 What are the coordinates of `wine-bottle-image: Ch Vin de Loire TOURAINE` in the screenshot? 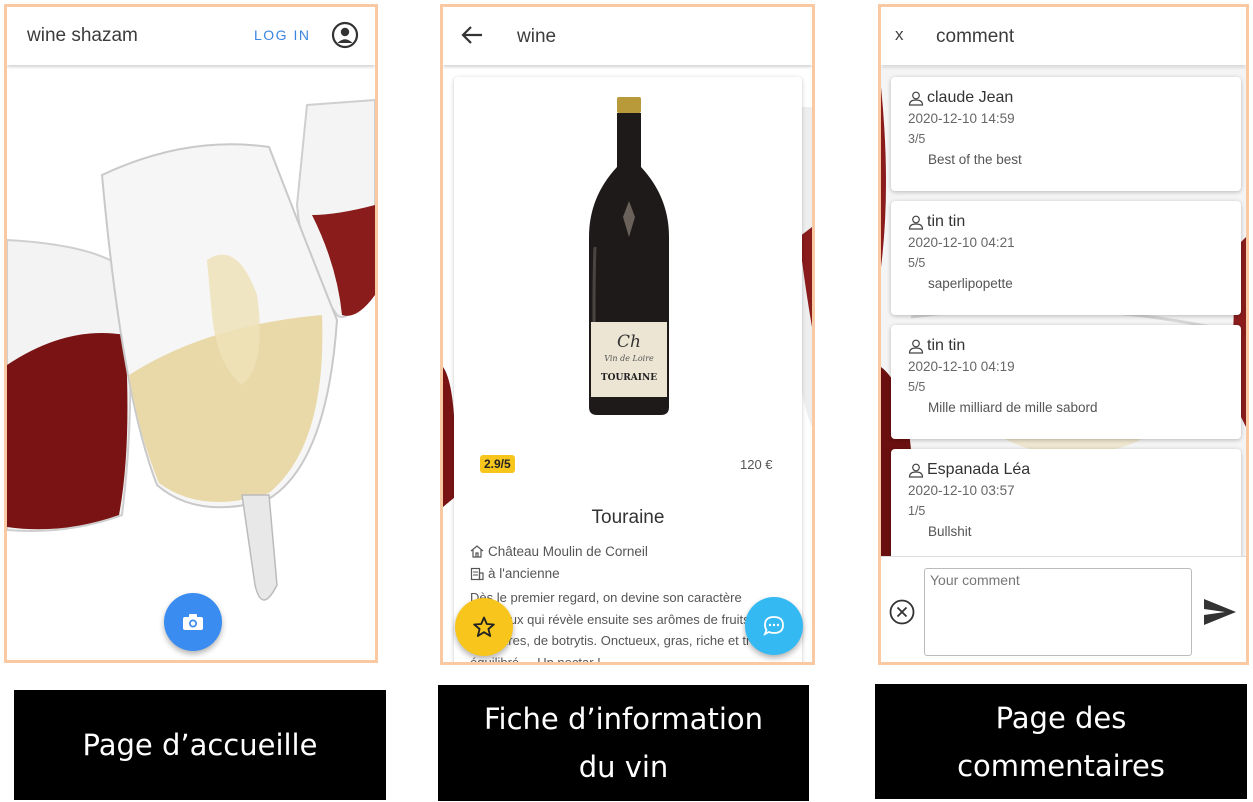 It's located at (629, 256).